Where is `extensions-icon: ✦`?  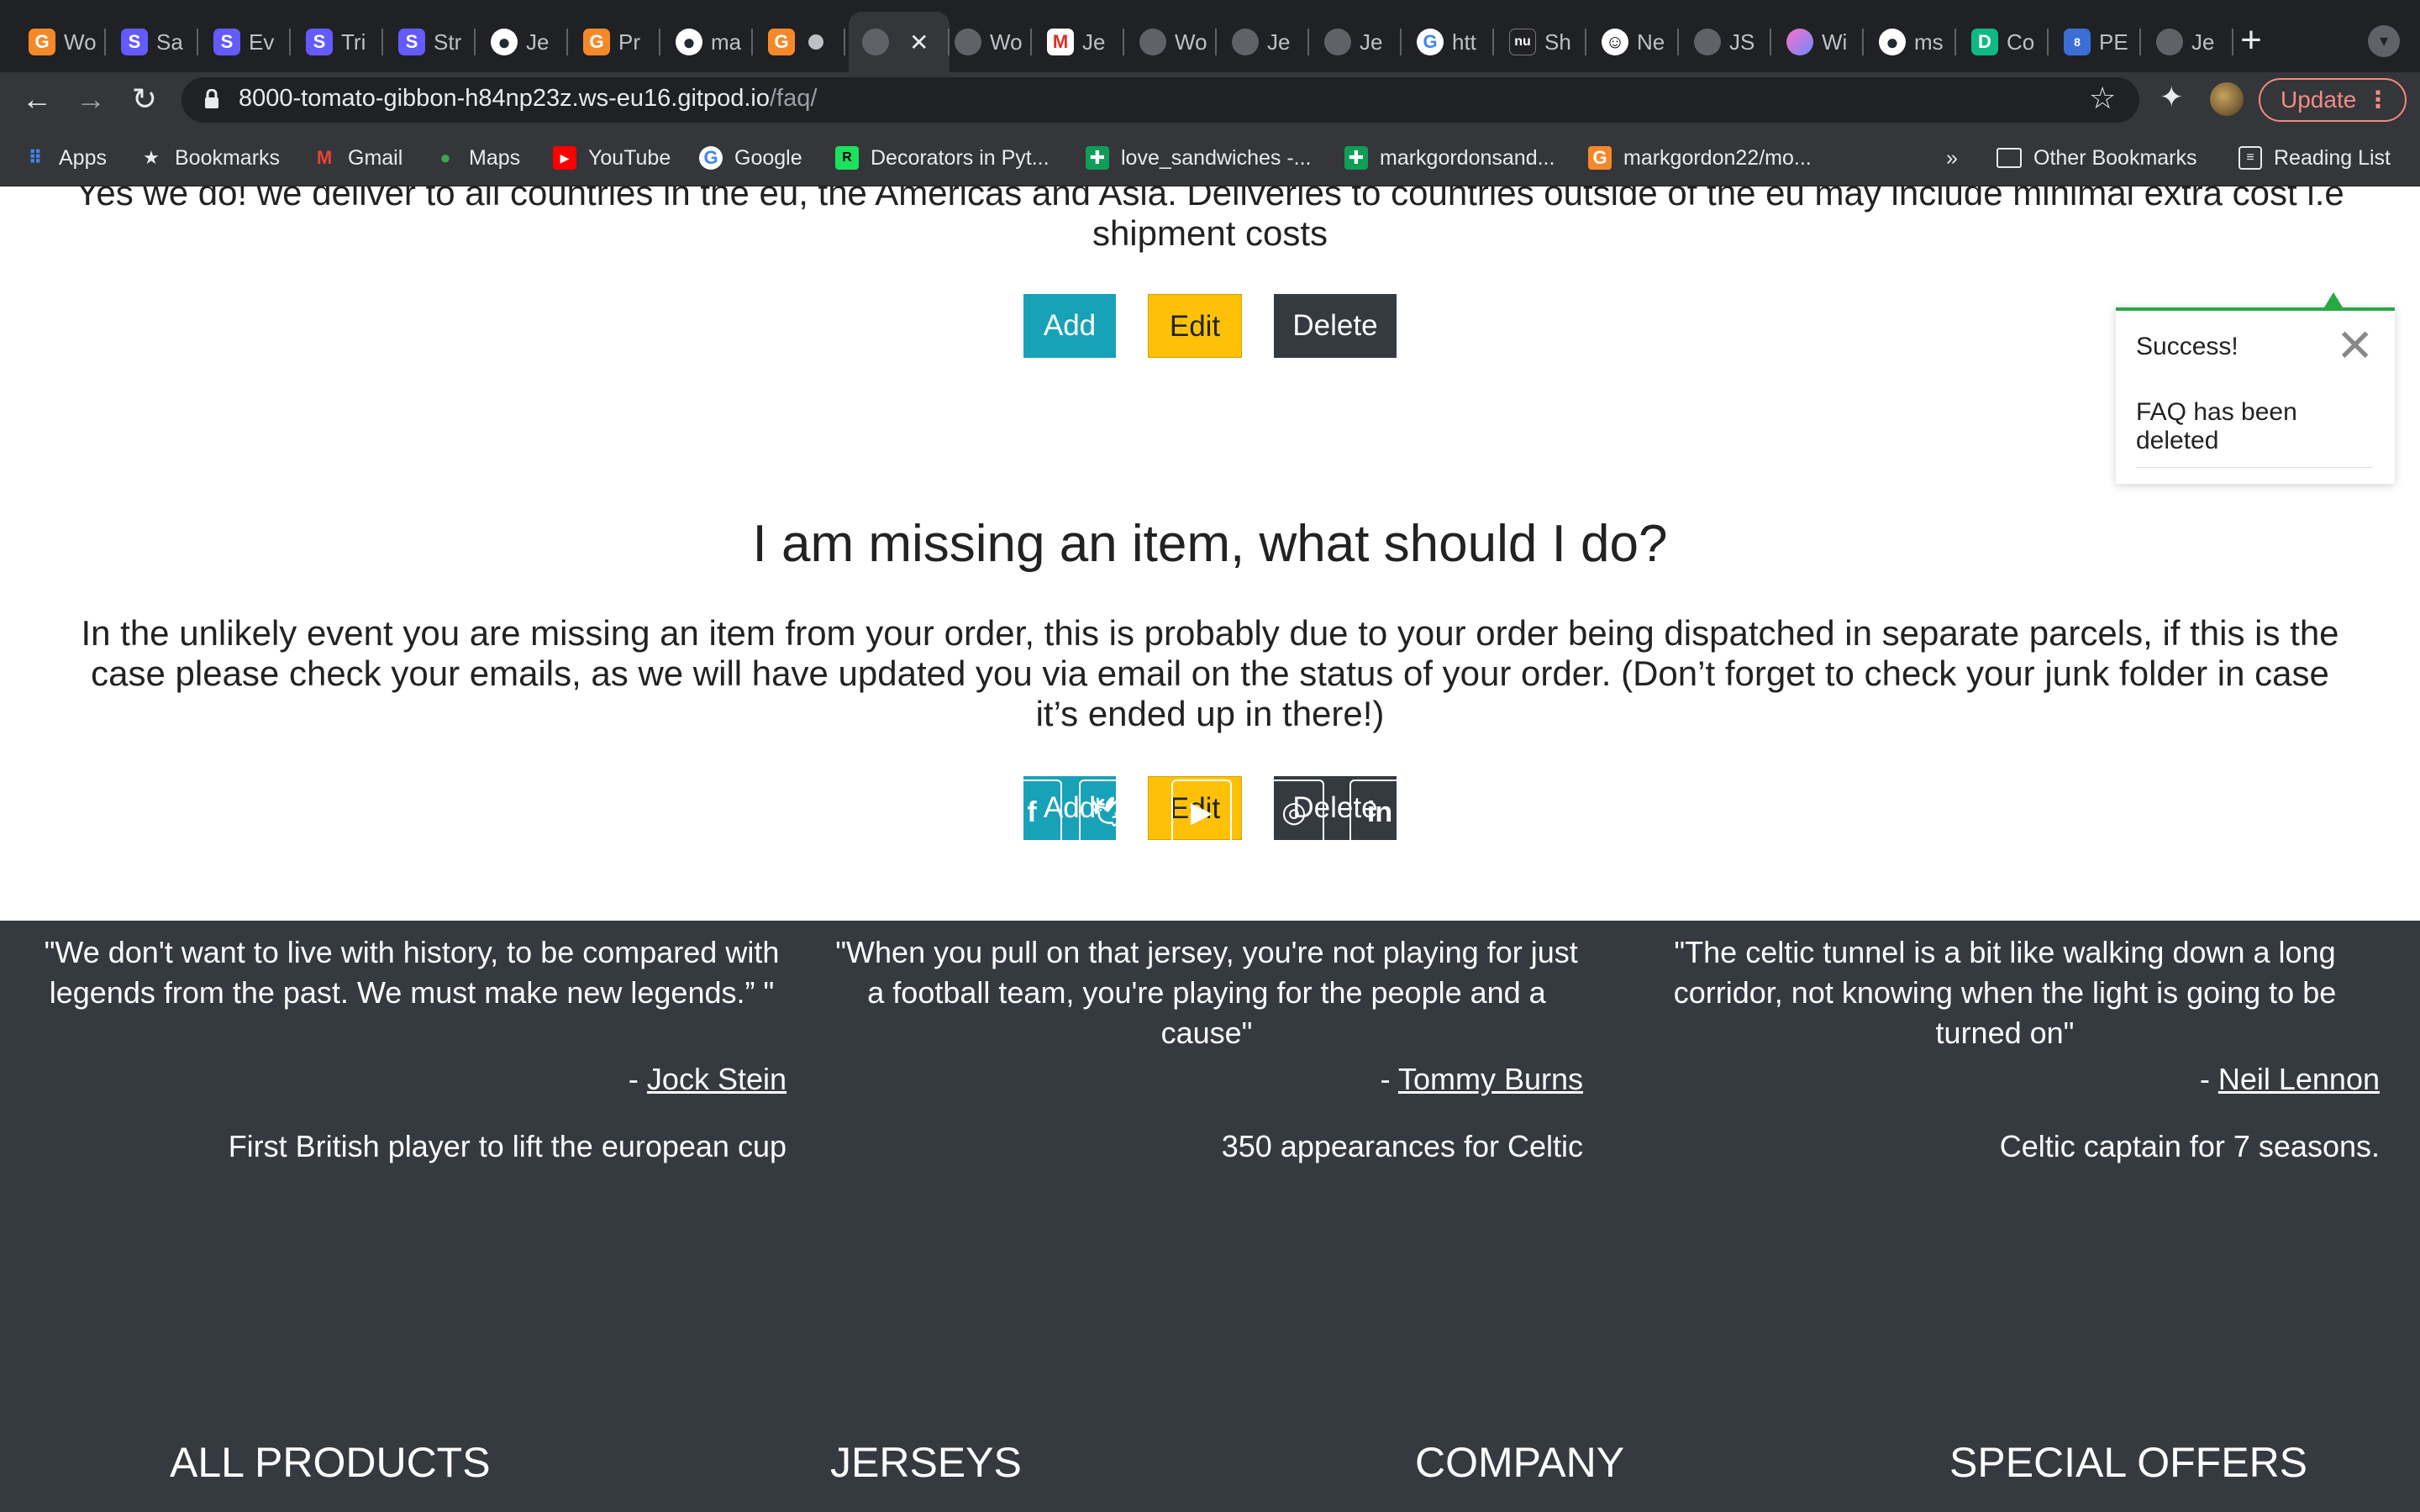
extensions-icon: ✦ is located at coordinates (2172, 97).